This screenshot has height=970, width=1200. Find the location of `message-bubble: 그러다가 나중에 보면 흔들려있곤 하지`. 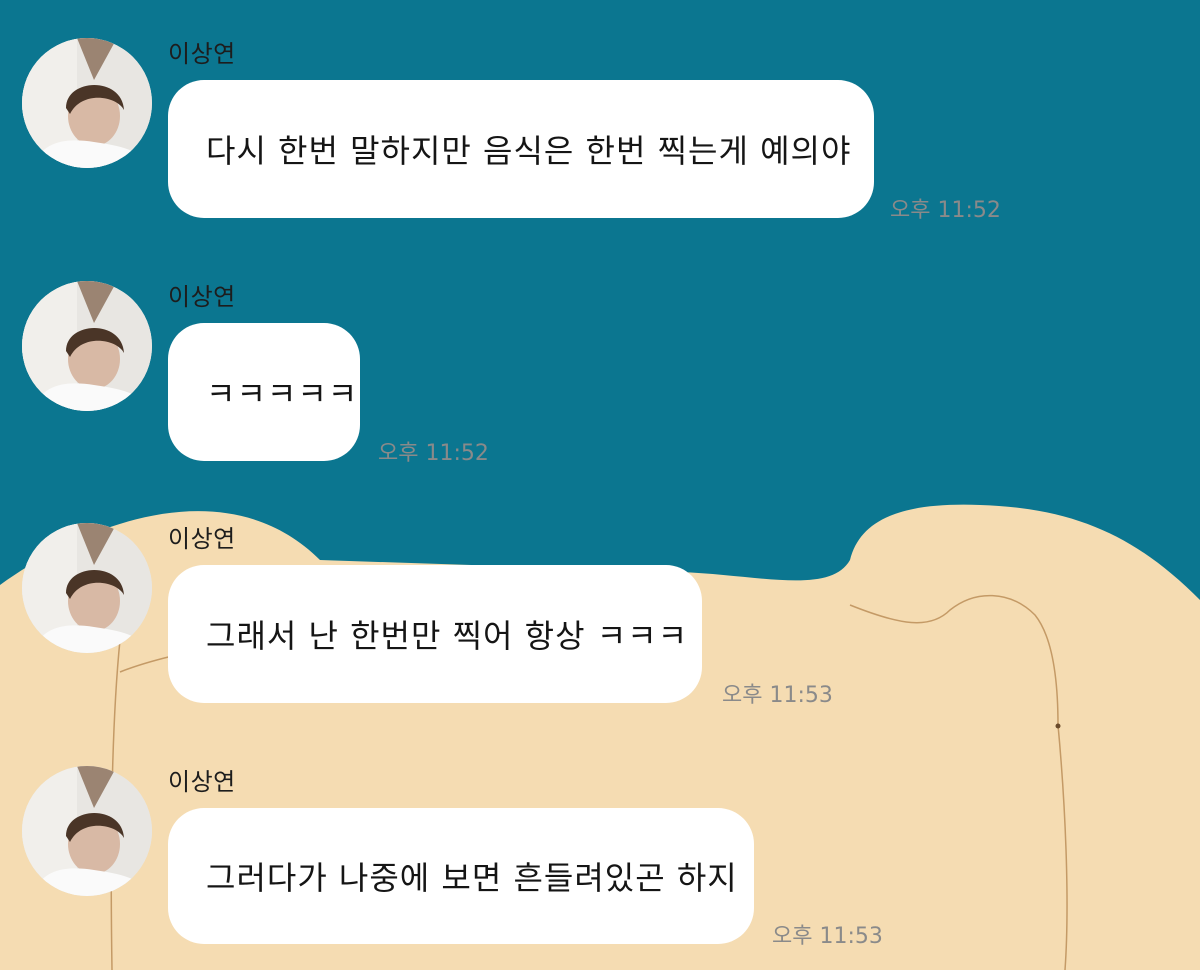

message-bubble: 그러다가 나중에 보면 흔들려있곤 하지 is located at coordinates (461, 876).